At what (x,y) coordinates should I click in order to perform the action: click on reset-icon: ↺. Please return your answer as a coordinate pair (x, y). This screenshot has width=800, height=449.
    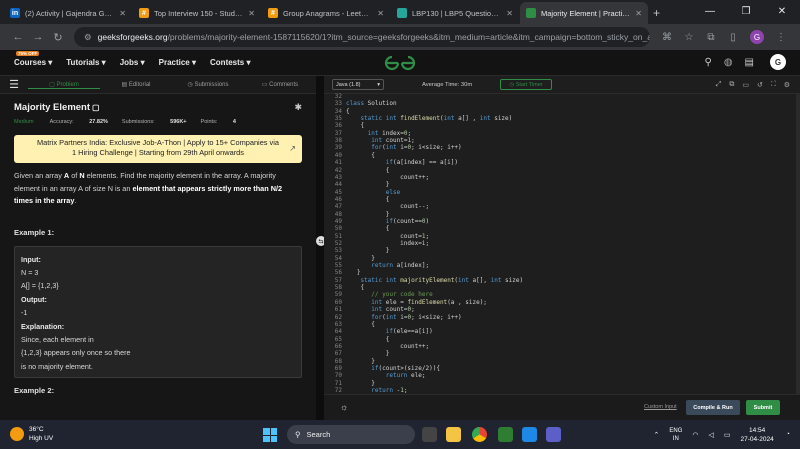
    Looking at the image, I should click on (760, 85).